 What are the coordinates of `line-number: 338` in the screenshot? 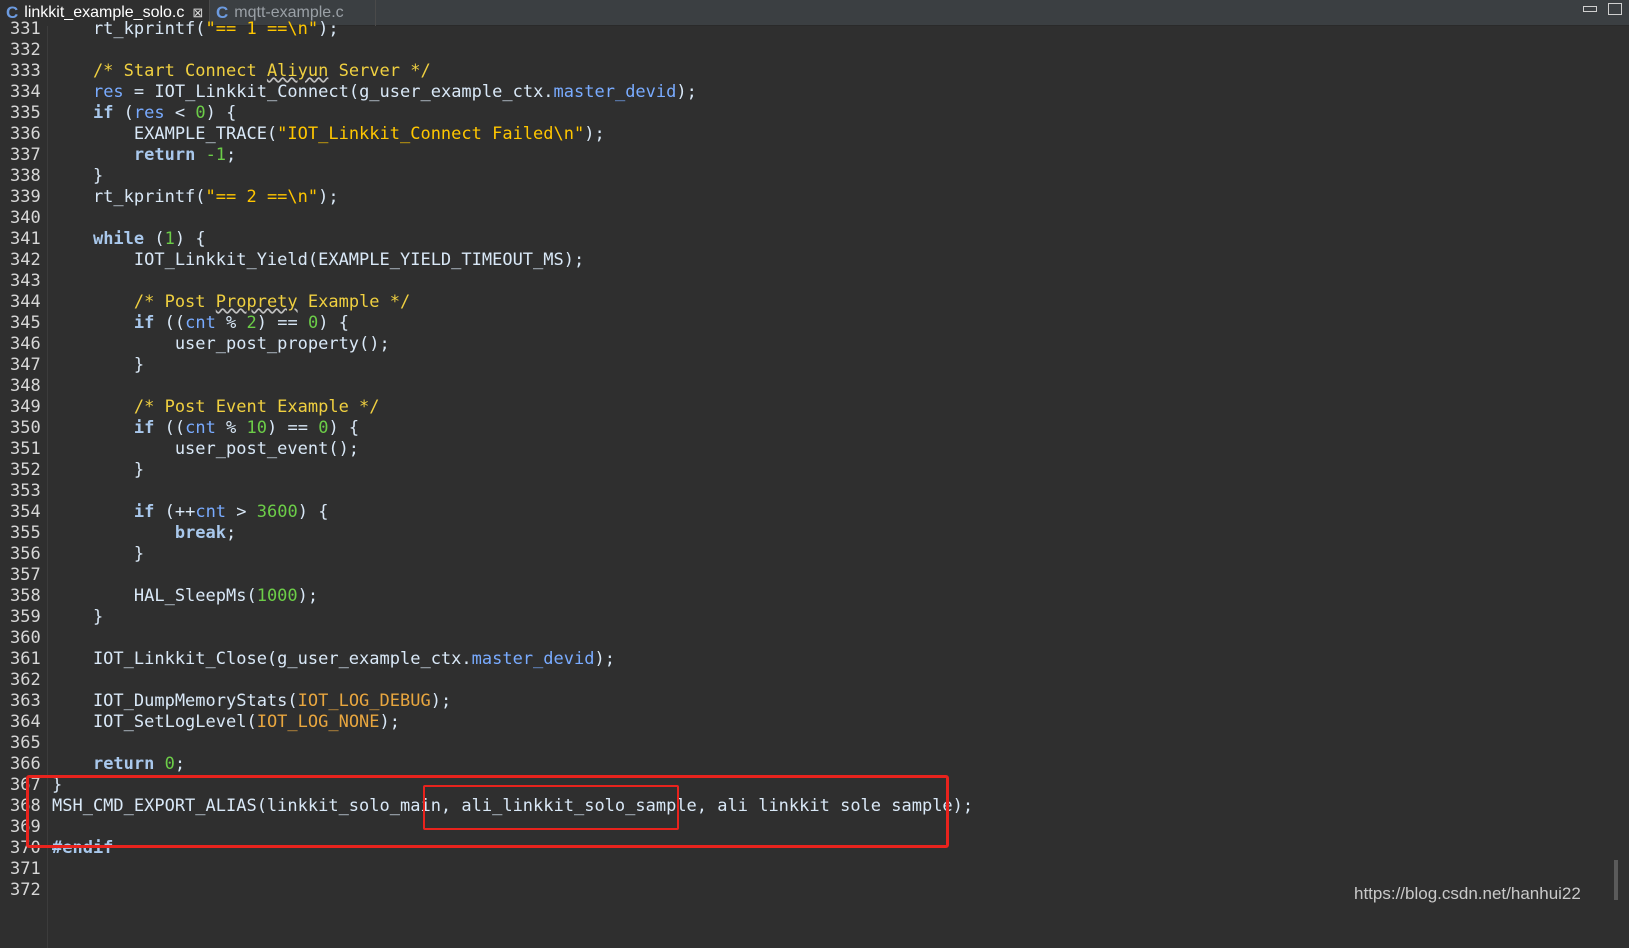 It's located at (25, 176).